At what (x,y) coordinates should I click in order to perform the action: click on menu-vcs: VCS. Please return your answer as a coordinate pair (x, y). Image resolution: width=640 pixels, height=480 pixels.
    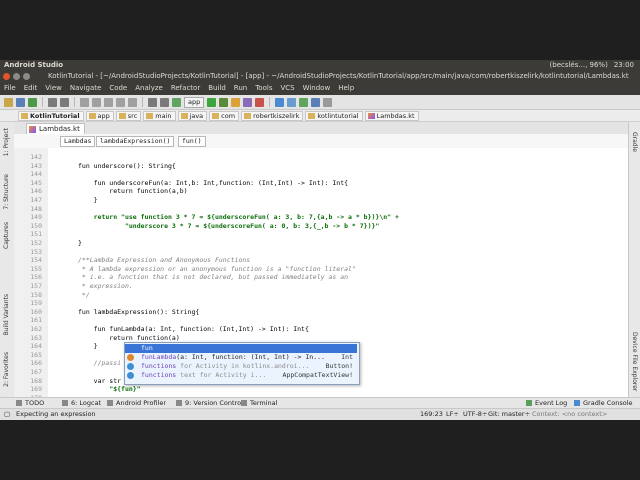
    Looking at the image, I should click on (287, 89).